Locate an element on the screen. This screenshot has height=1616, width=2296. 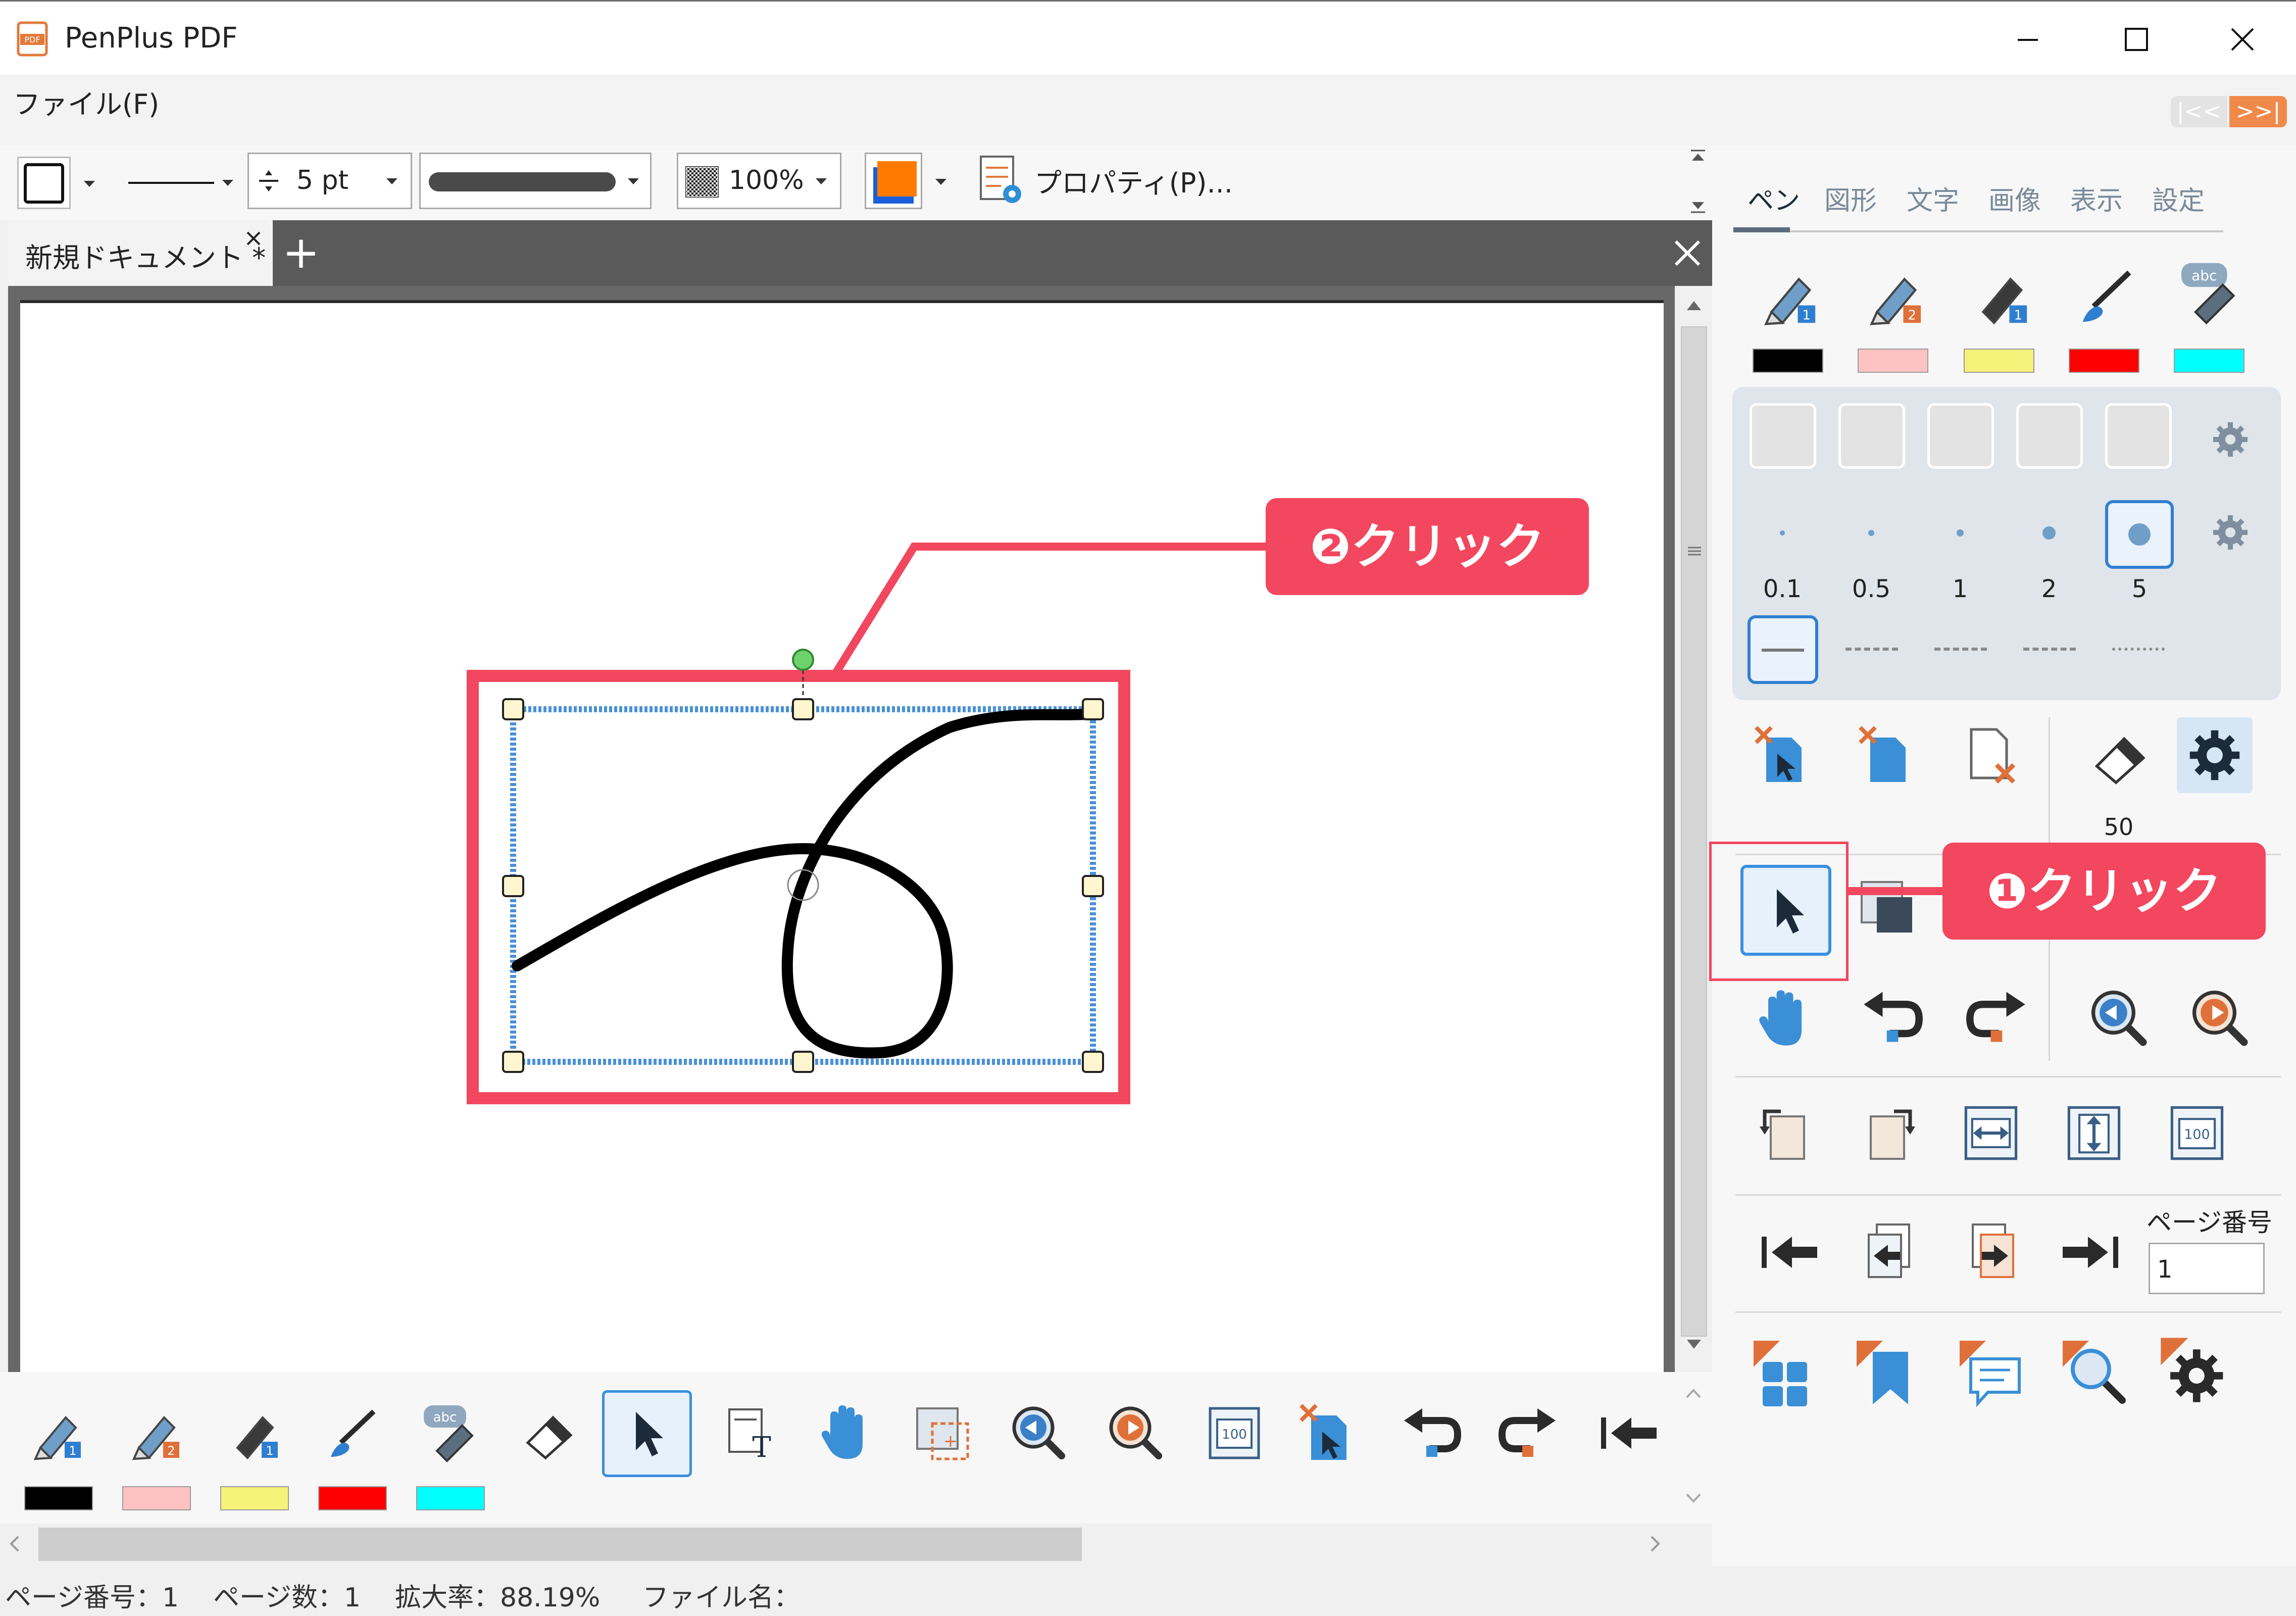
delete-document-icon is located at coordinates (1993, 755).